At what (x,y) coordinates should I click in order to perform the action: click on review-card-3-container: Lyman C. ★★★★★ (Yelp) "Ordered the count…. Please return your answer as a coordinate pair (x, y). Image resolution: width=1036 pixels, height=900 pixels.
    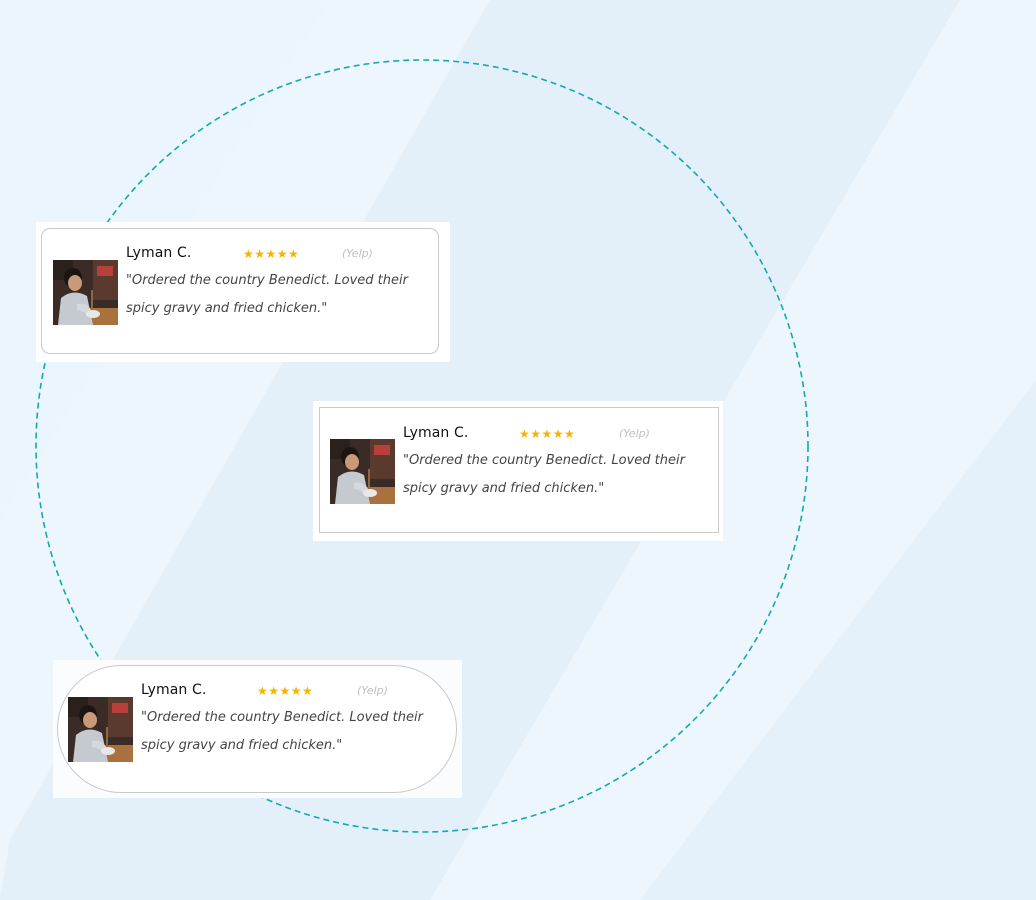
    Looking at the image, I should click on (257, 729).